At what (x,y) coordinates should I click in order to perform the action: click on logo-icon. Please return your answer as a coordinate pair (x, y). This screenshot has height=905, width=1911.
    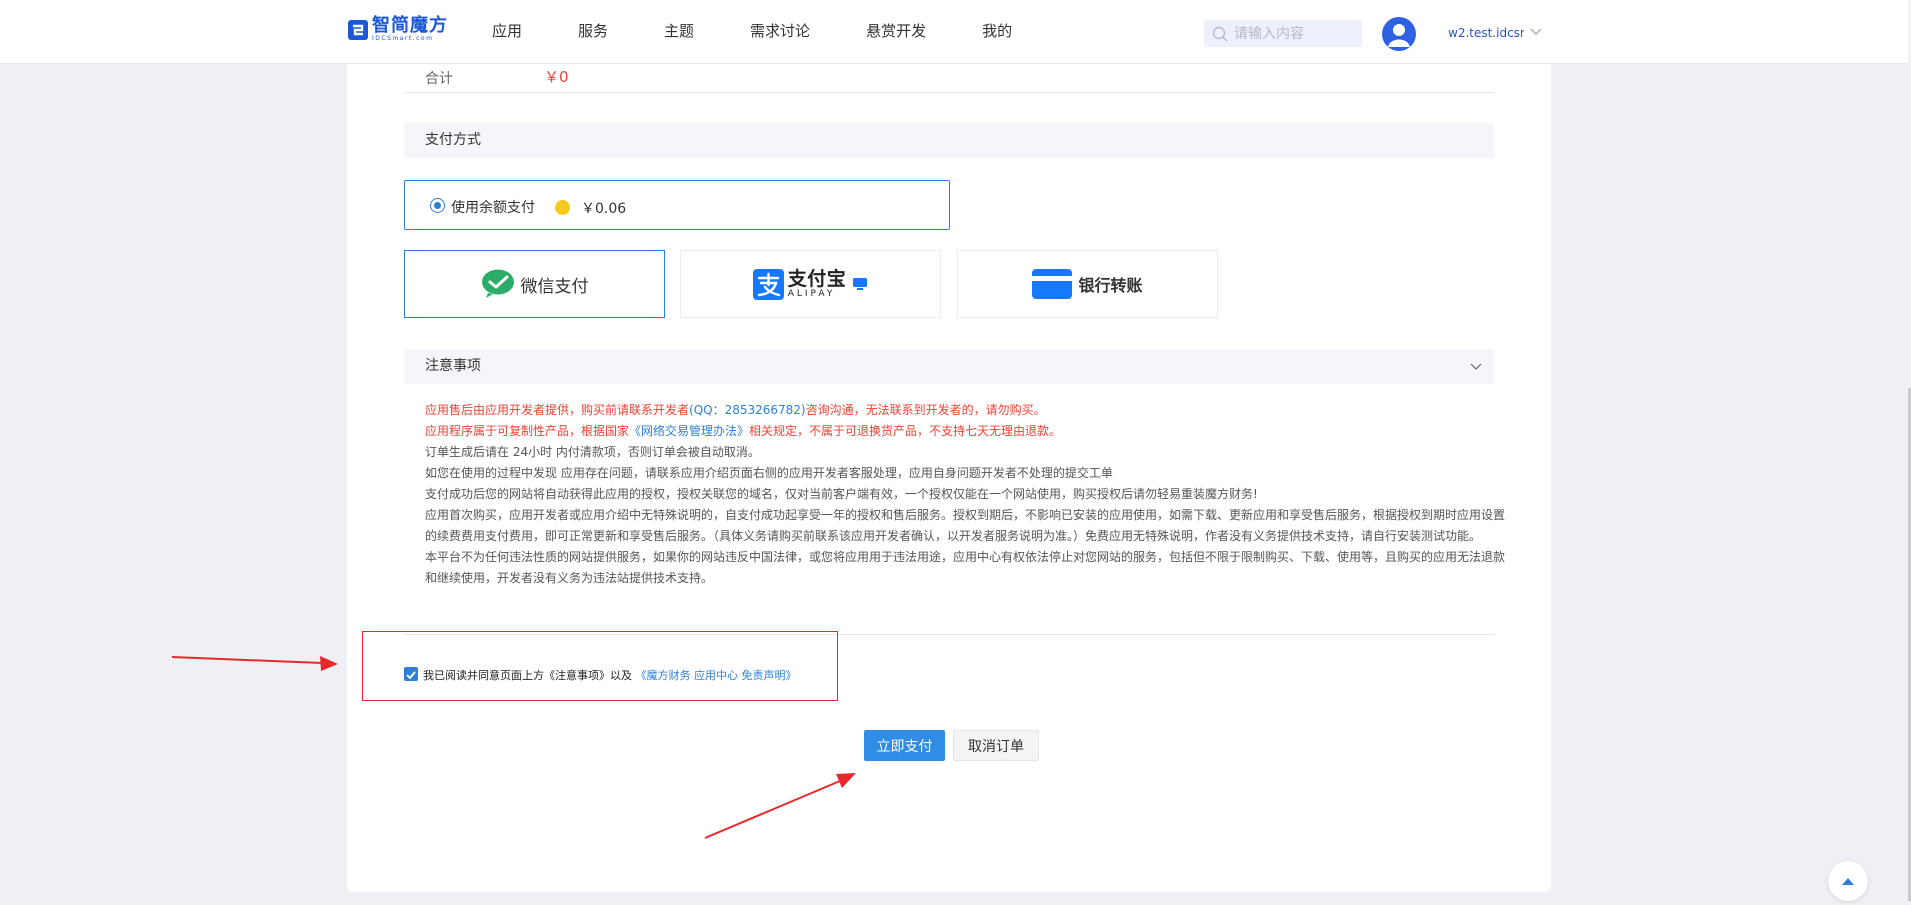
    Looking at the image, I should click on (358, 29).